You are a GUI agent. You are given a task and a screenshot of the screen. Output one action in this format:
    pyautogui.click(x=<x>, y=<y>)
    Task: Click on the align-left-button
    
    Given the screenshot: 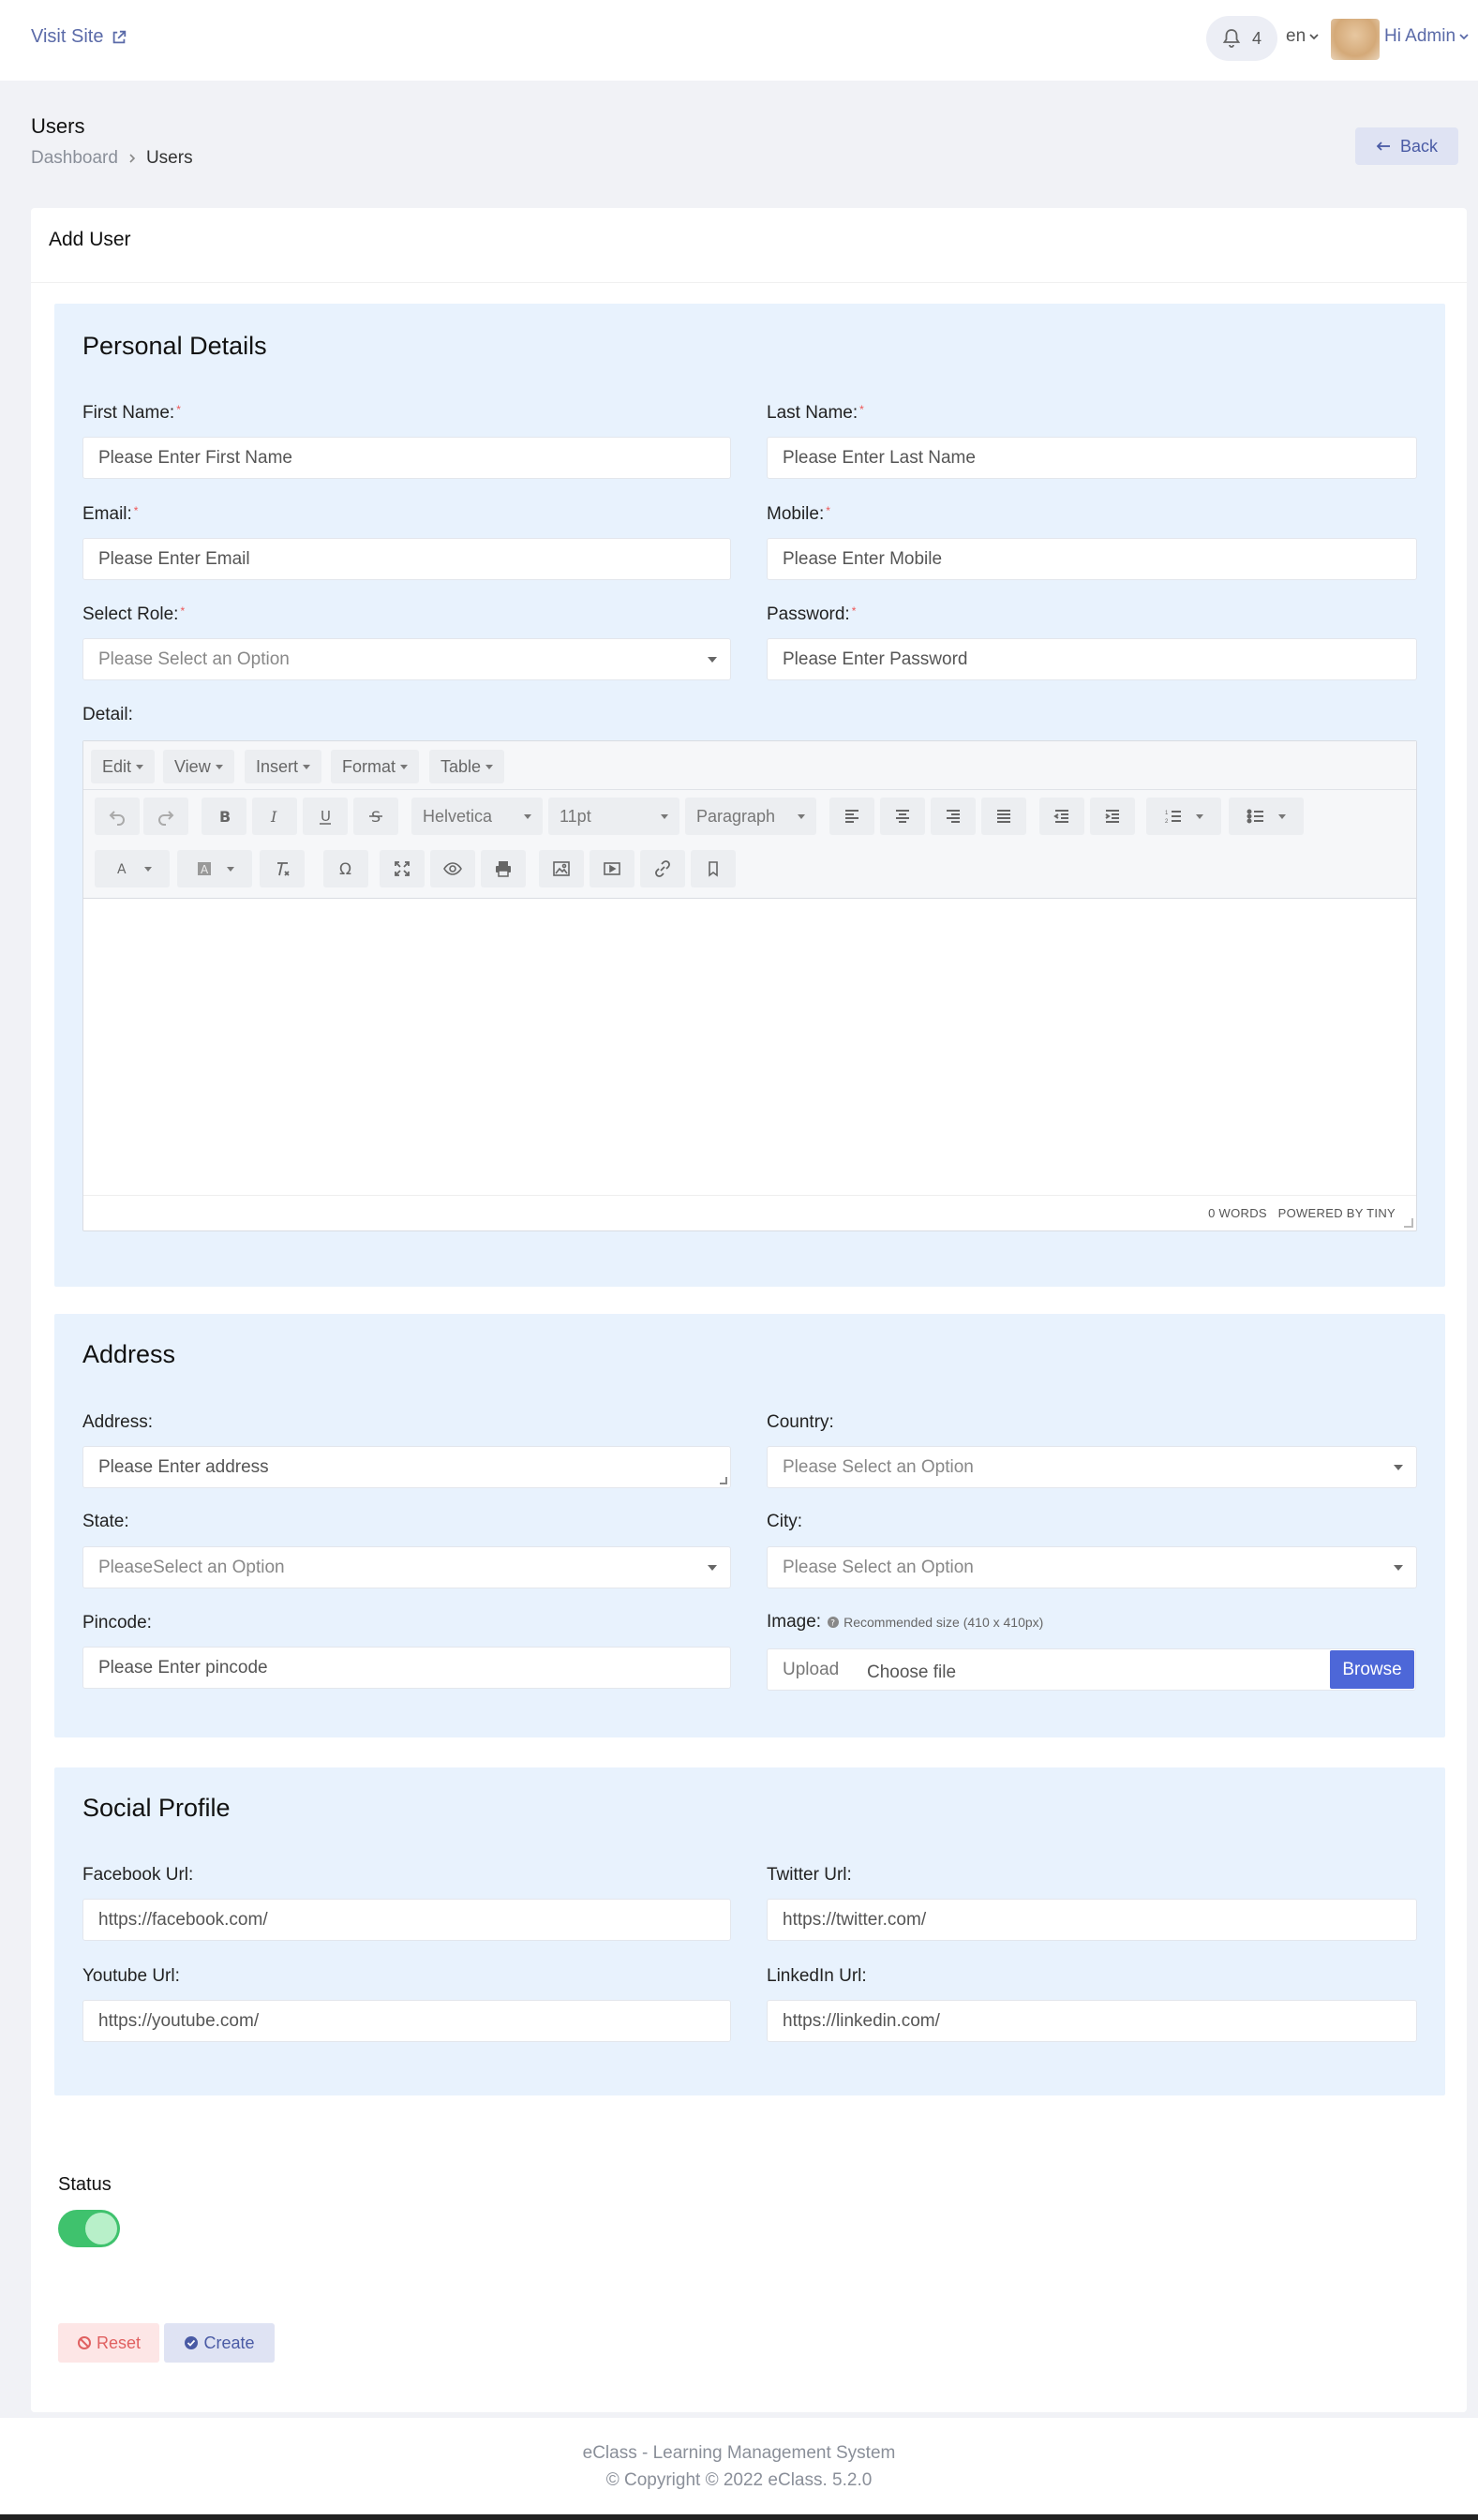 What is the action you would take?
    pyautogui.click(x=852, y=816)
    